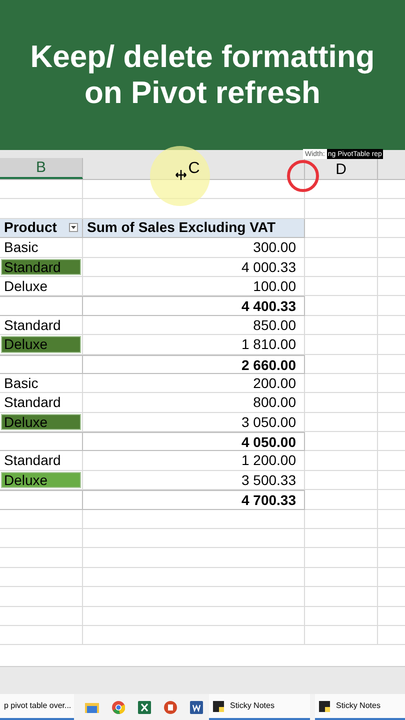  I want to click on presentation-app-icon, so click(170, 707).